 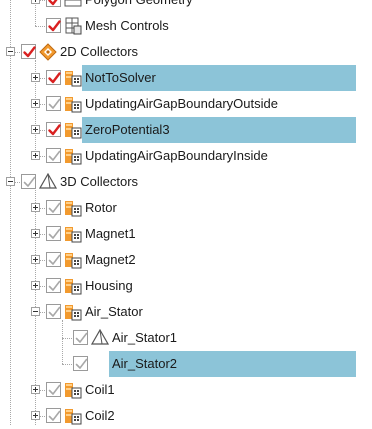 What do you see at coordinates (186, 208) in the screenshot?
I see `tree-item-rotor: Rotor` at bounding box center [186, 208].